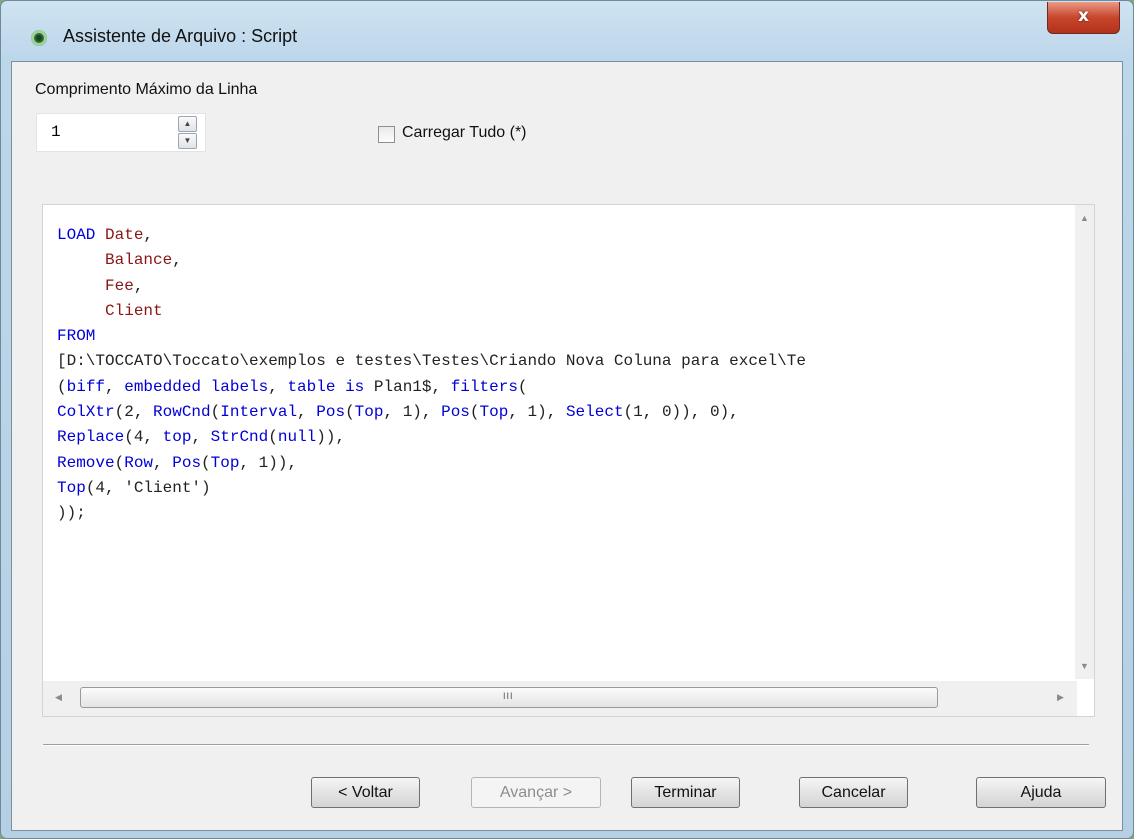 Image resolution: width=1134 pixels, height=839 pixels. Describe the element at coordinates (1084, 218) in the screenshot. I see `scroll-up-icon: ▲` at that location.